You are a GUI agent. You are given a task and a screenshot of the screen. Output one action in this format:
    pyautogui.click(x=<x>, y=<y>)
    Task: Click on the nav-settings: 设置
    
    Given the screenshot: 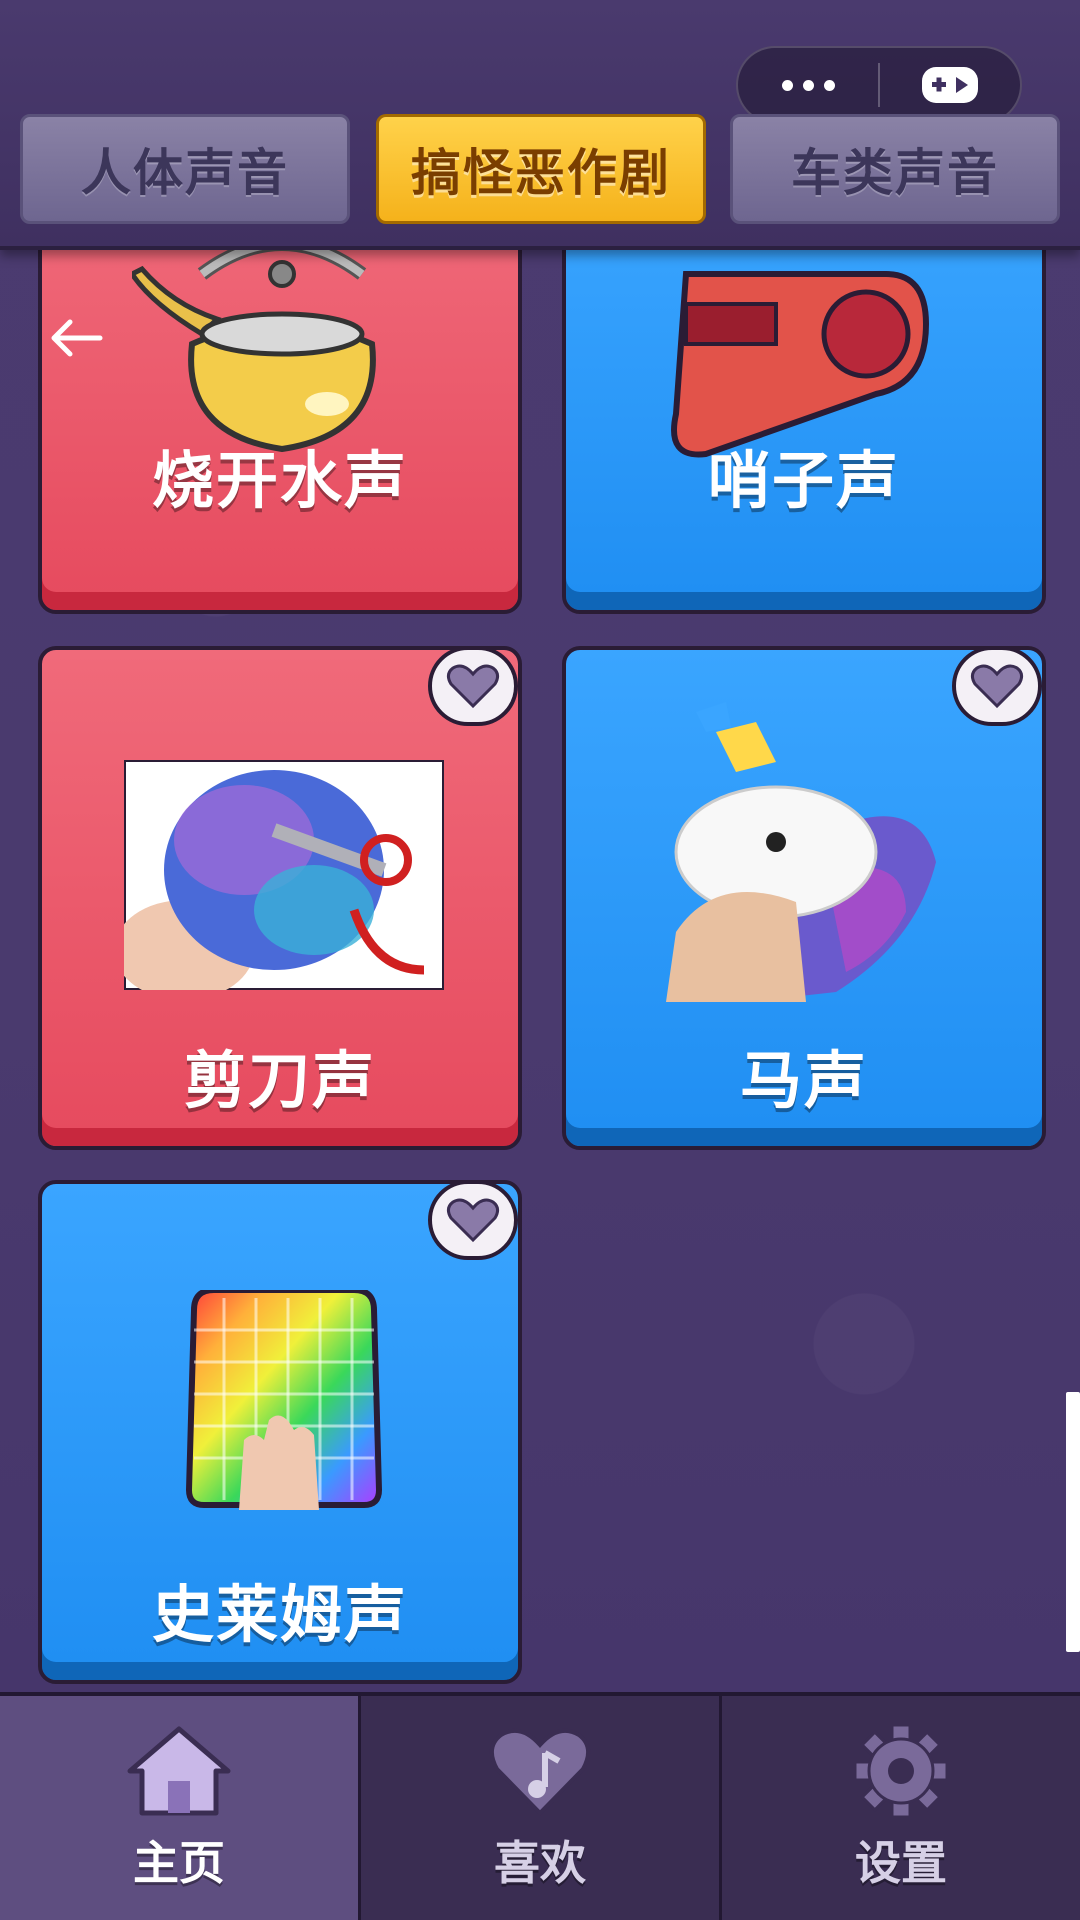 What is the action you would take?
    pyautogui.click(x=901, y=1808)
    